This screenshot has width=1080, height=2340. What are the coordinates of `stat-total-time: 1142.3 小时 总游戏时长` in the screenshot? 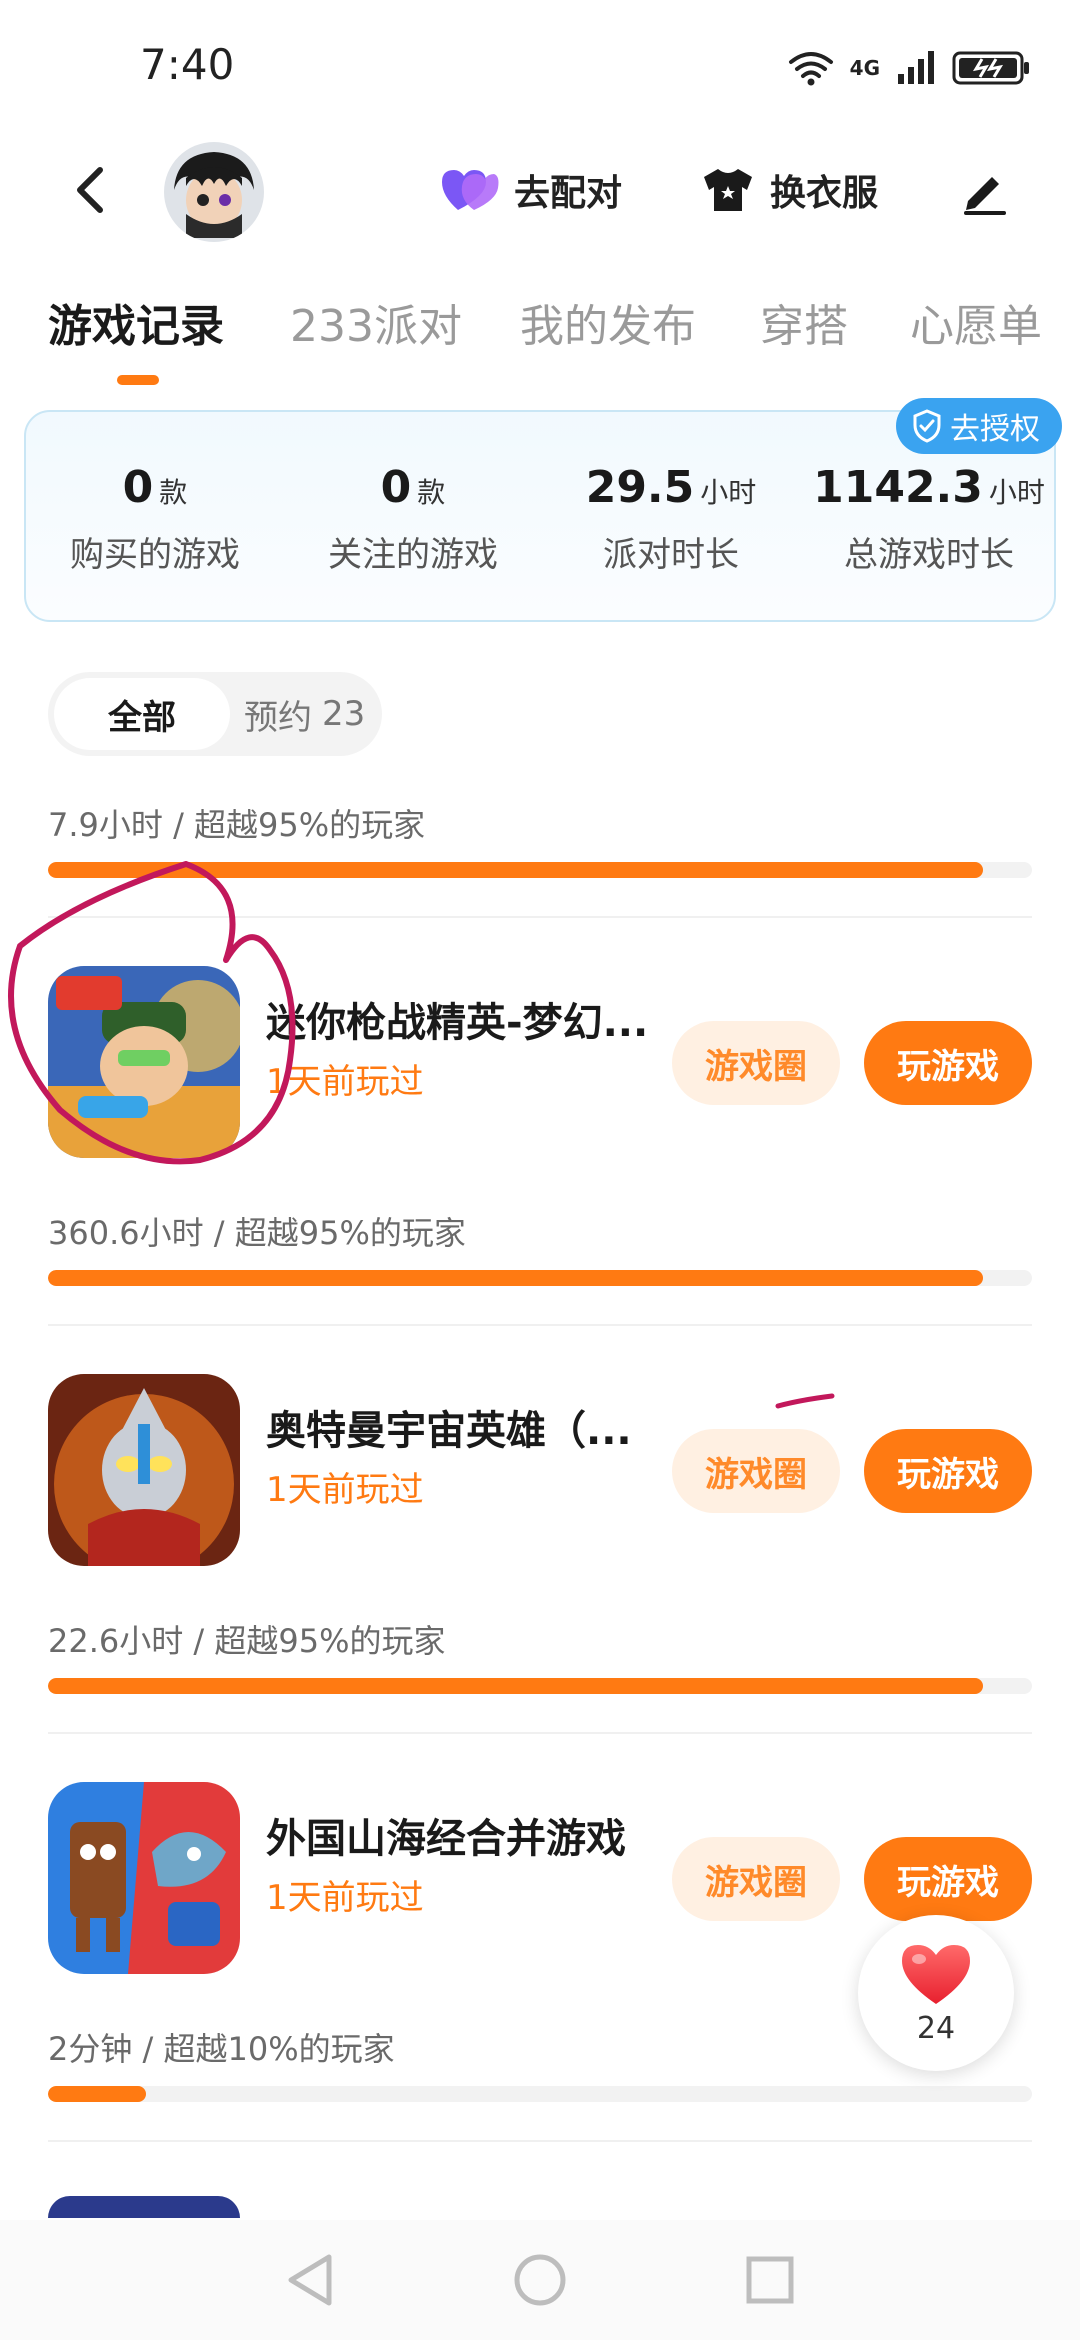 It's located at (929, 519).